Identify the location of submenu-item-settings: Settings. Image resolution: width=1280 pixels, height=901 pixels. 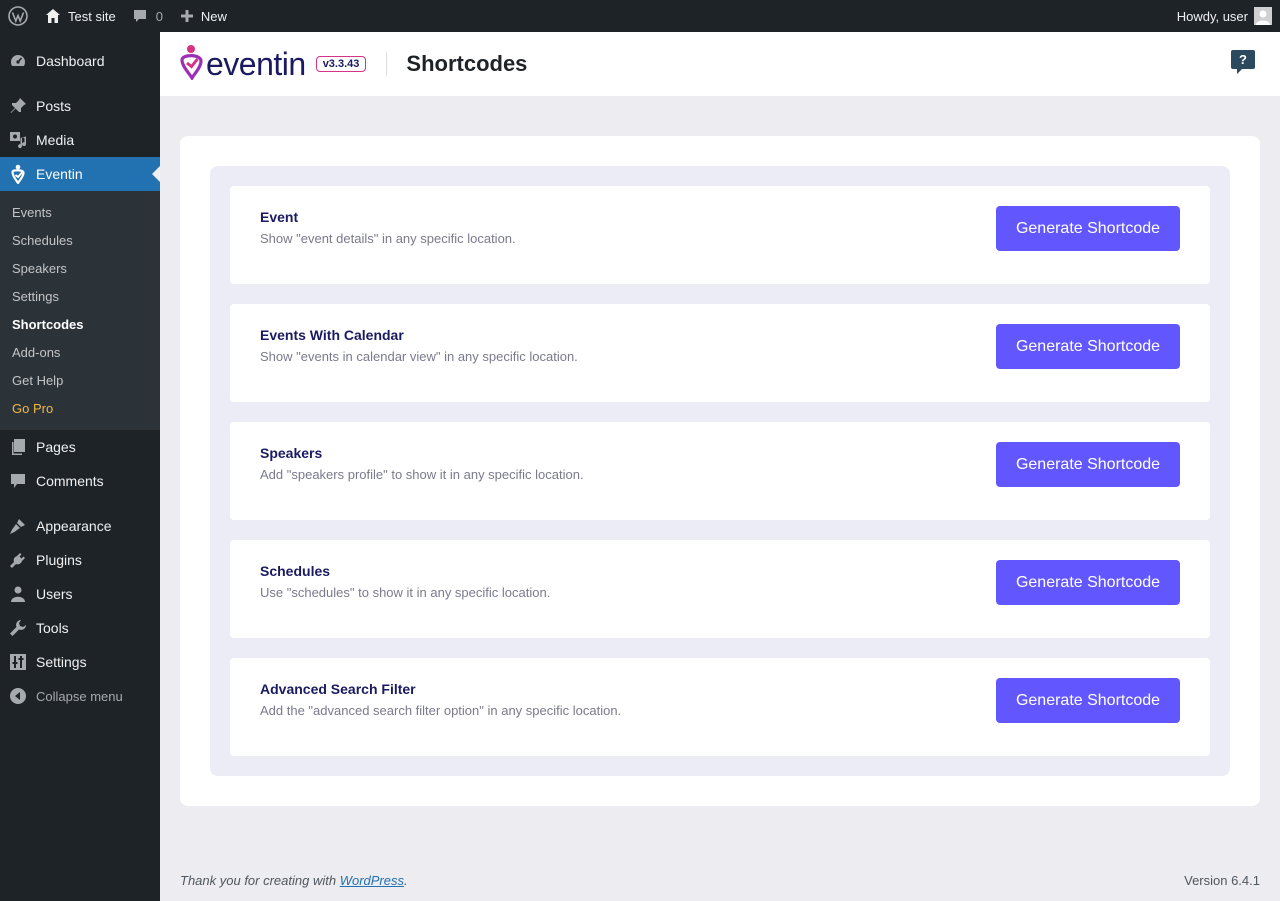
(80, 296).